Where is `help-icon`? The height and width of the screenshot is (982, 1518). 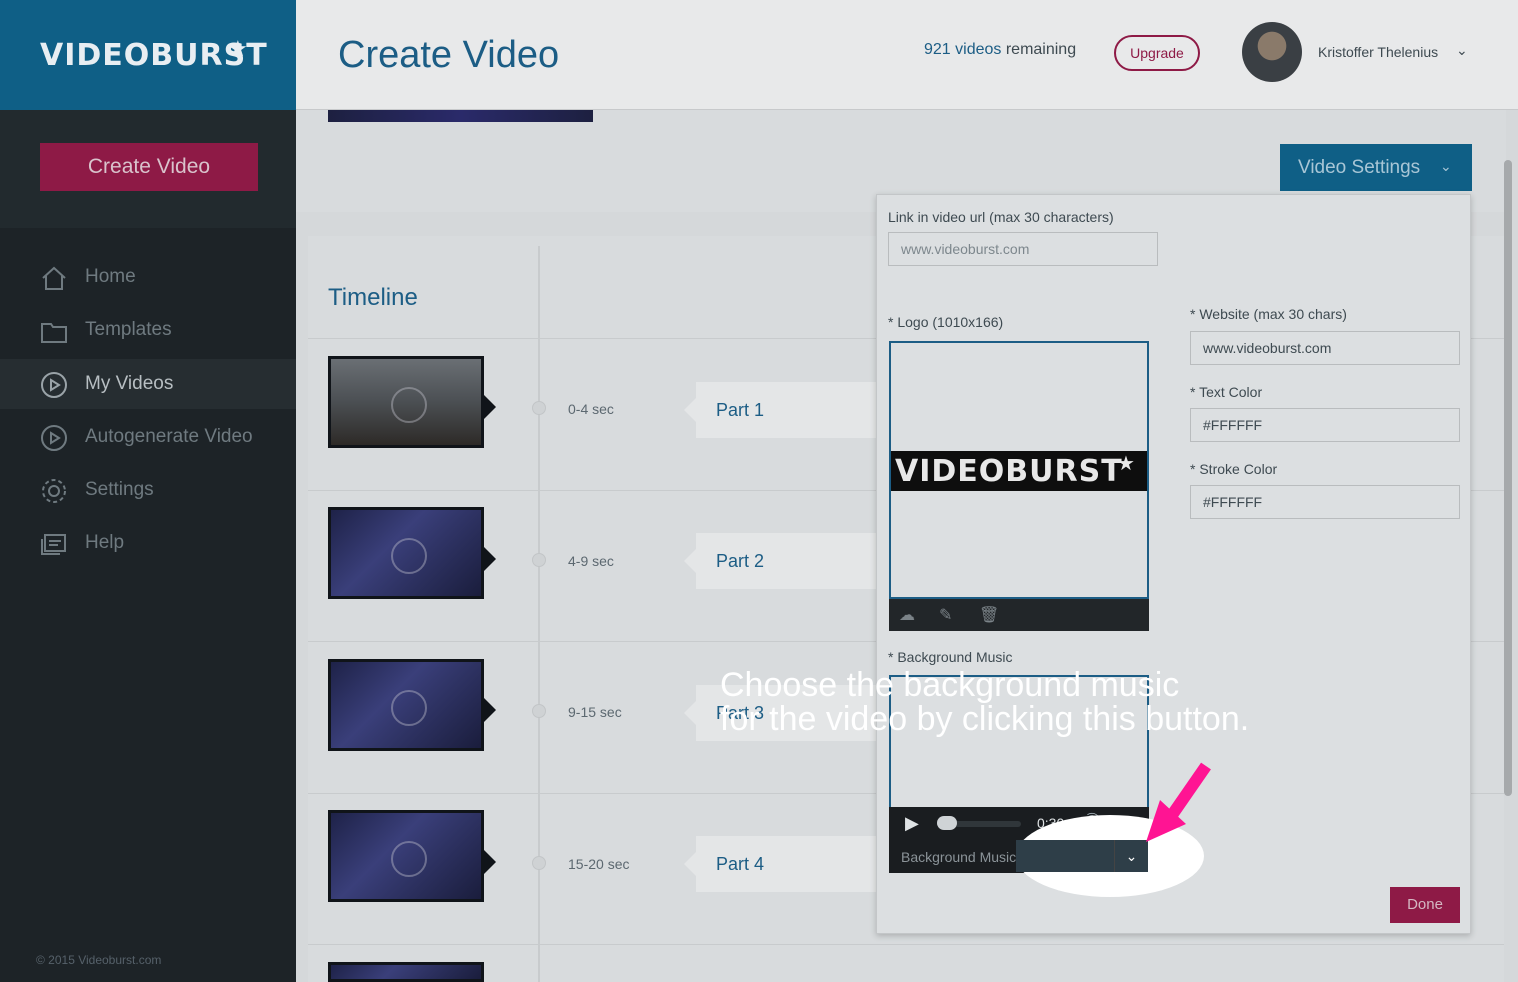
help-icon is located at coordinates (53, 544).